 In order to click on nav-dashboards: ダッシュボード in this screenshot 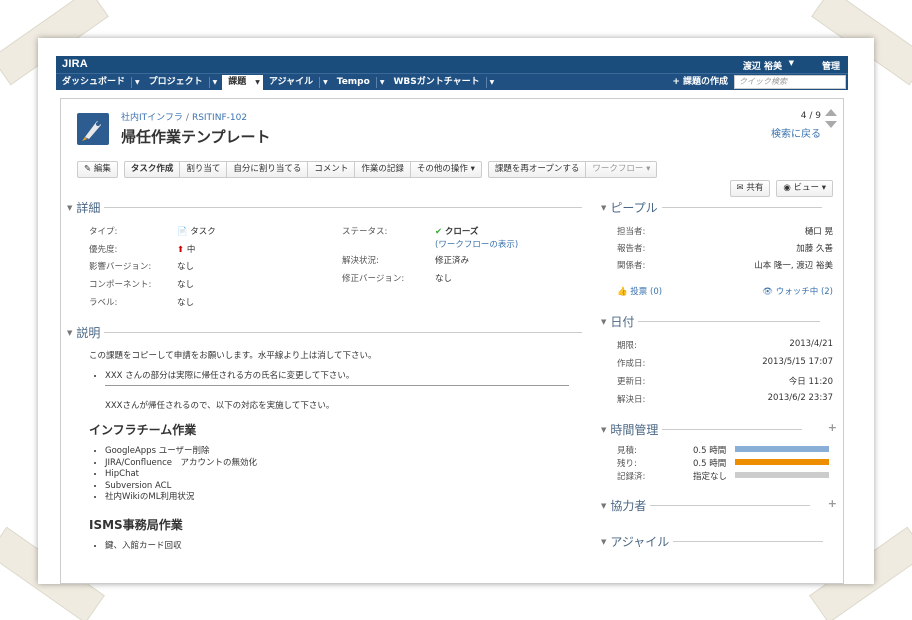, I will do `click(93, 82)`.